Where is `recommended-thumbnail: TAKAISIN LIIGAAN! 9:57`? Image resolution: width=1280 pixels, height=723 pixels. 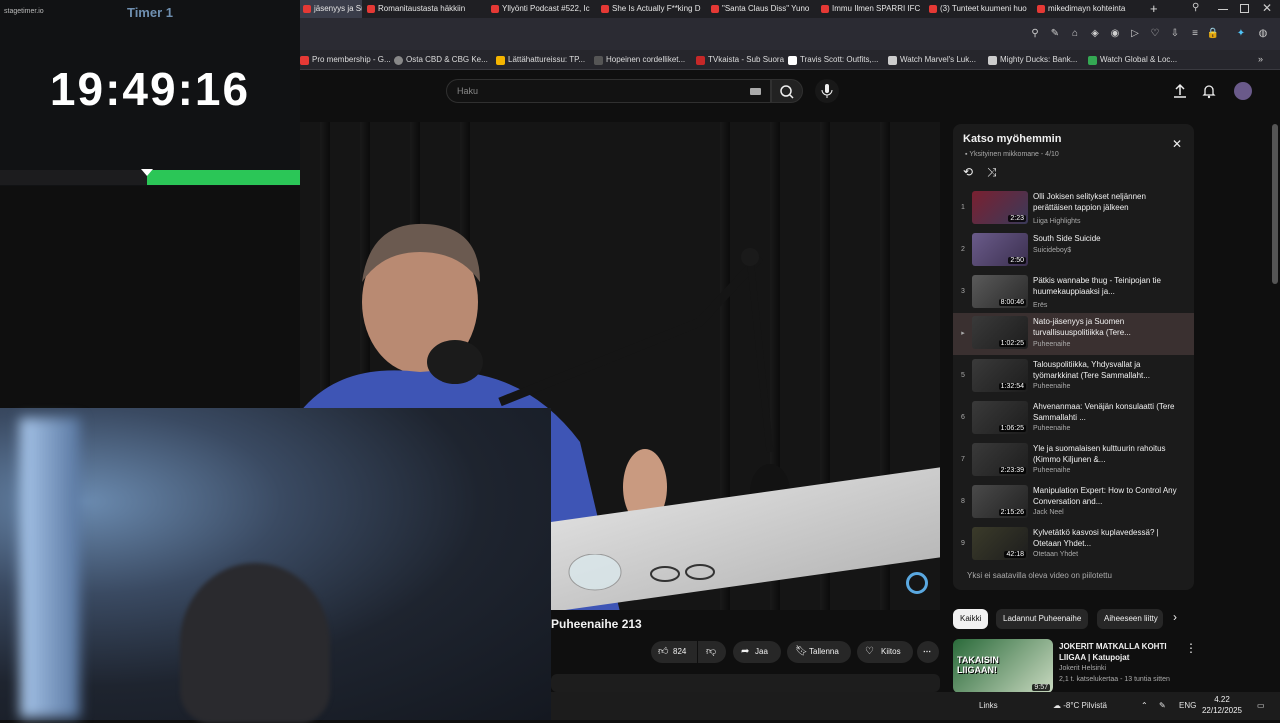
recommended-thumbnail: TAKAISIN LIIGAAN! 9:57 is located at coordinates (1003, 666).